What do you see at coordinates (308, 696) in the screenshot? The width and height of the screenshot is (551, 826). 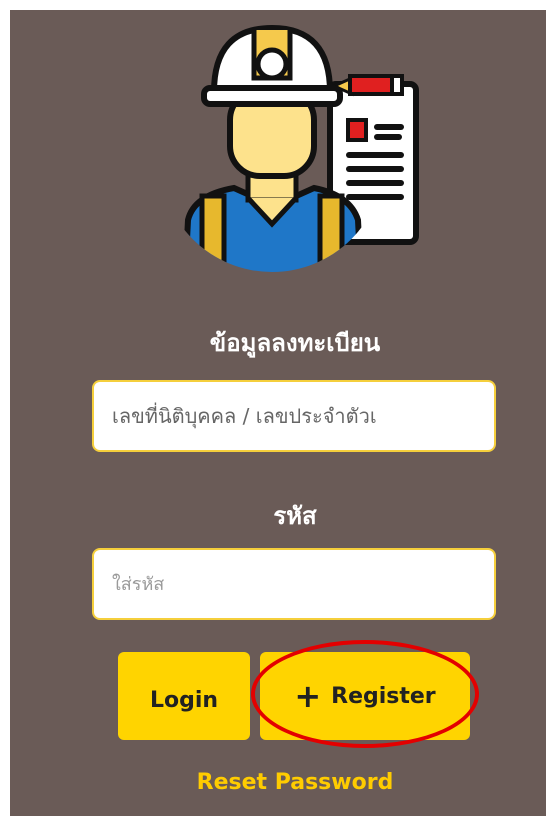 I see `plus-icon: +` at bounding box center [308, 696].